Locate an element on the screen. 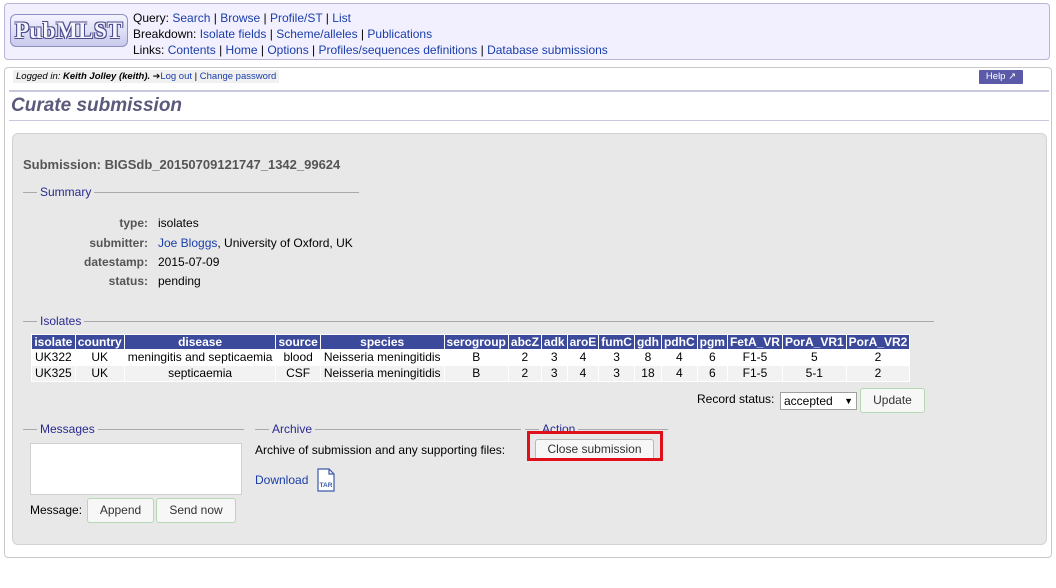  column-header-pora-vr1: PorA_VR1 is located at coordinates (814, 342).